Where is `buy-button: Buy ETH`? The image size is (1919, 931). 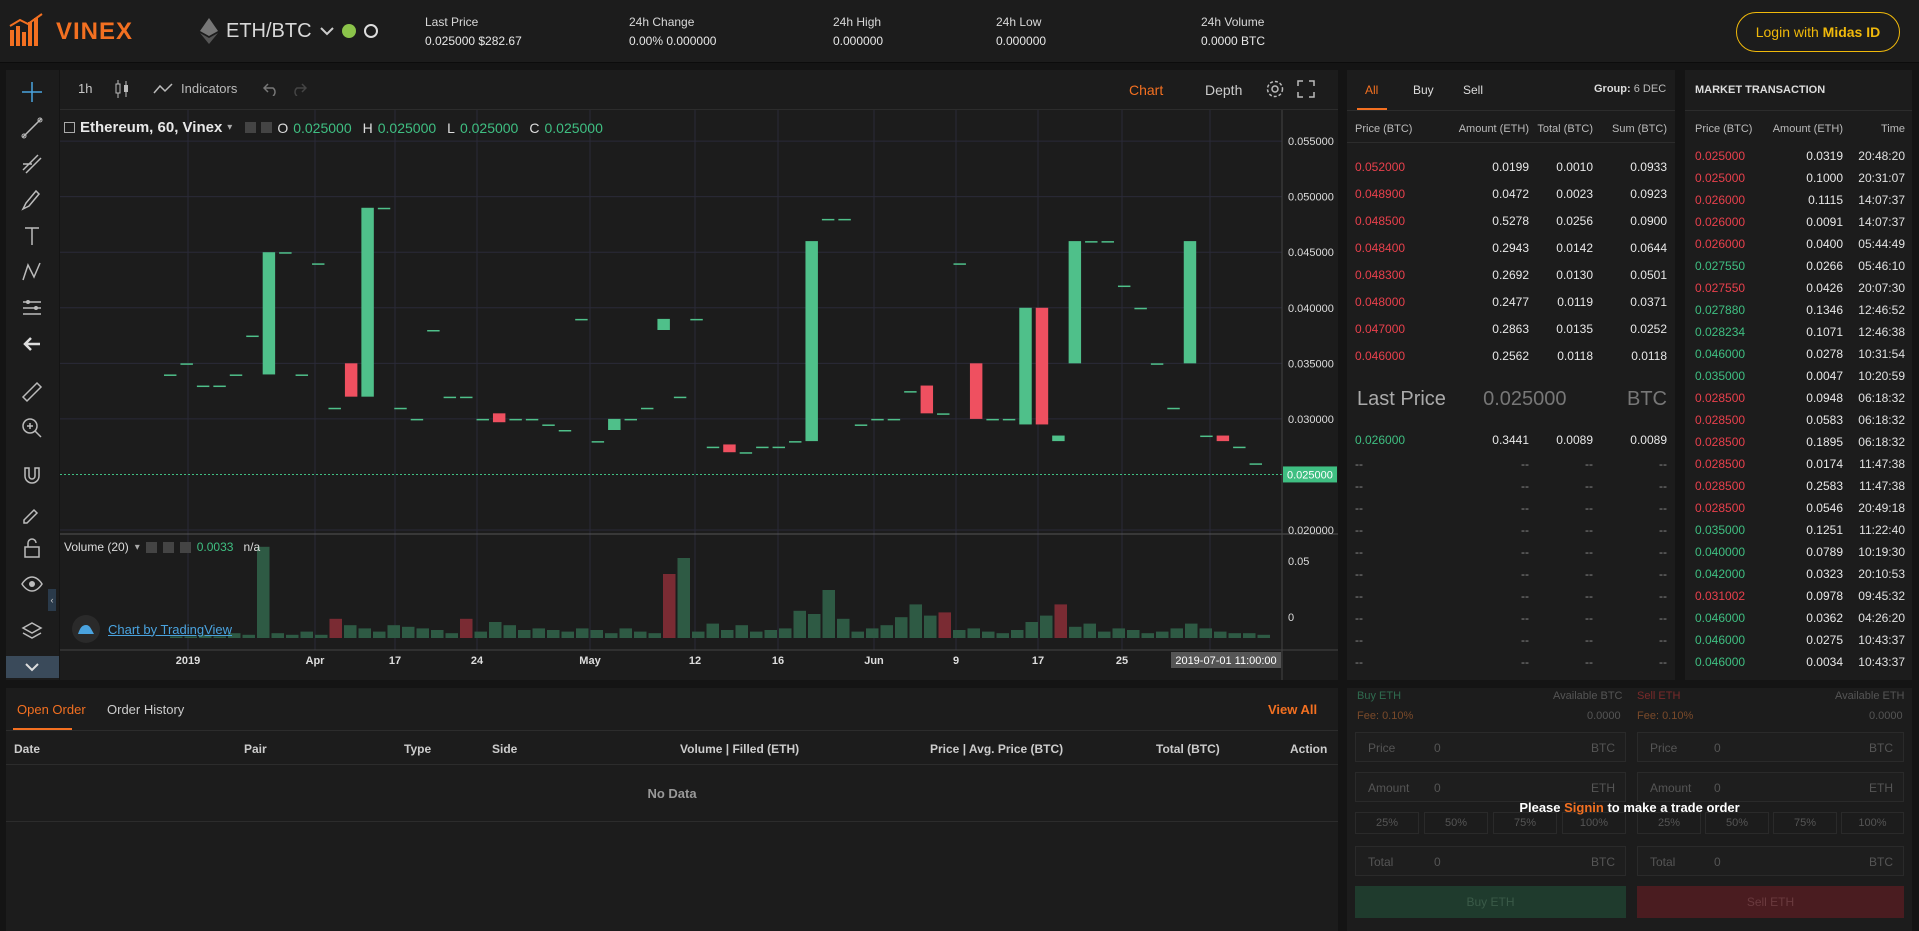
buy-button: Buy ETH is located at coordinates (1490, 902).